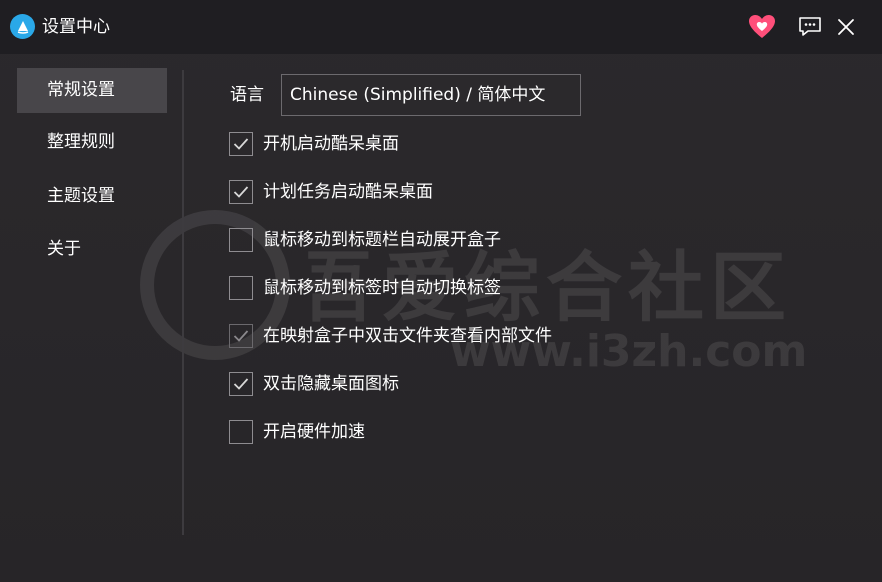 Image resolution: width=882 pixels, height=582 pixels. I want to click on option-row-titlebar-expand: 鼠标移动到标题栏自动展开盒子, so click(365, 240).